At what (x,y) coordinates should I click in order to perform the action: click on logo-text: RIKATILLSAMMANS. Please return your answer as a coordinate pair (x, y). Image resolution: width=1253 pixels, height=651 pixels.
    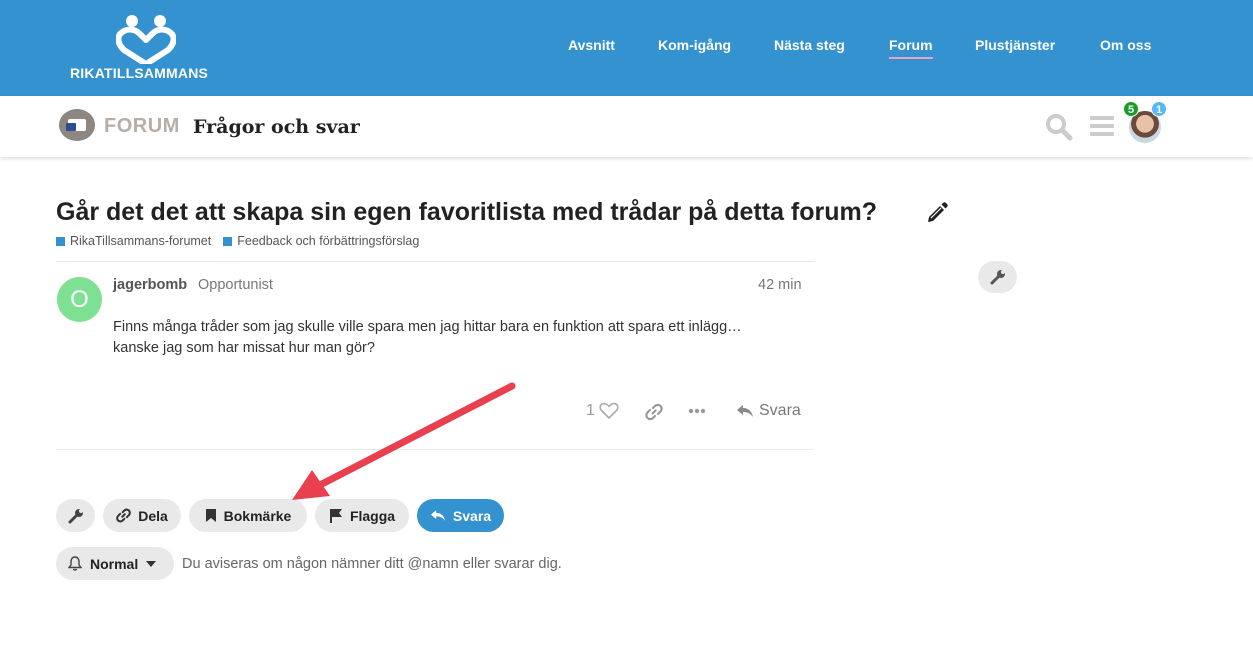
    Looking at the image, I should click on (139, 73).